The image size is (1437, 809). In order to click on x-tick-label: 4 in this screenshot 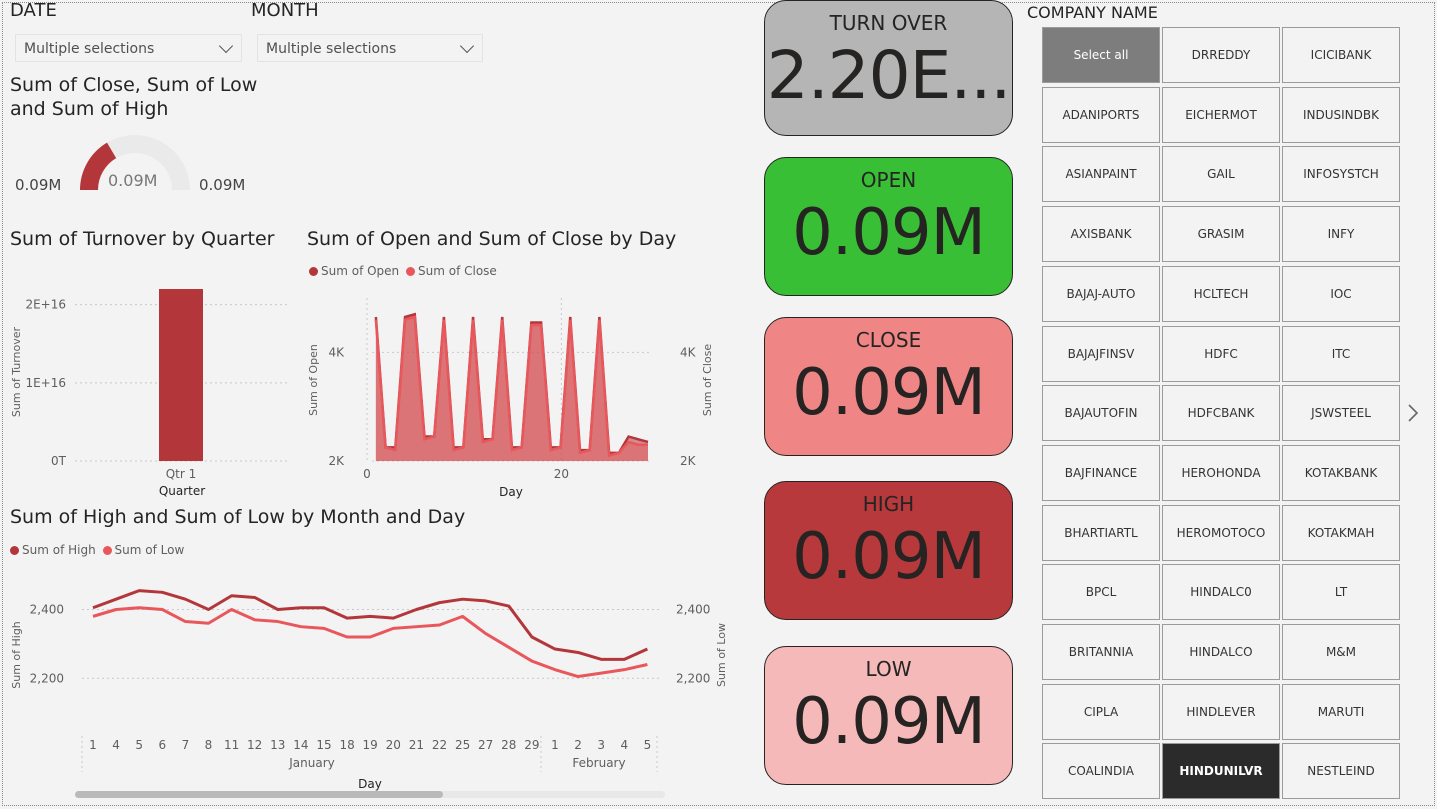, I will do `click(624, 745)`.